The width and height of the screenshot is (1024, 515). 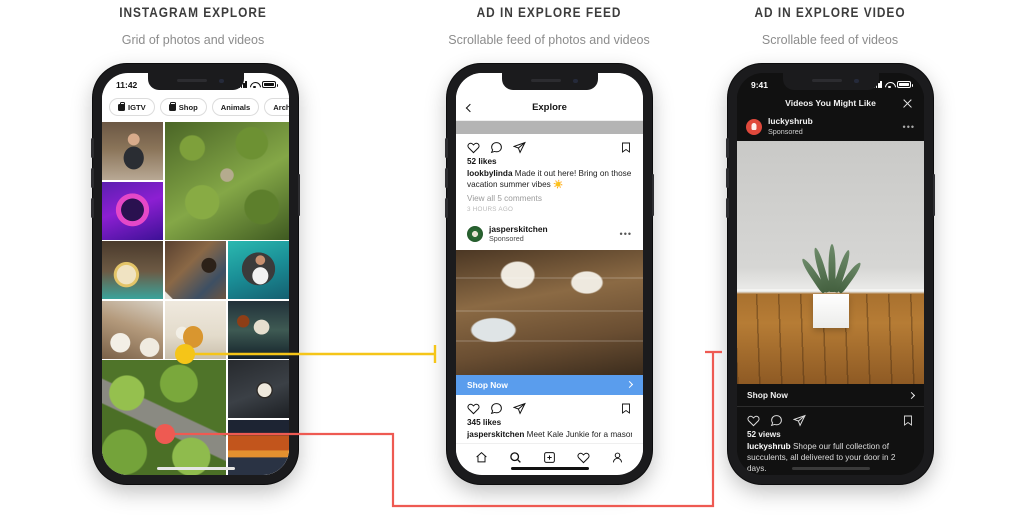 I want to click on videos-header: Videos You Might Like, so click(x=830, y=103).